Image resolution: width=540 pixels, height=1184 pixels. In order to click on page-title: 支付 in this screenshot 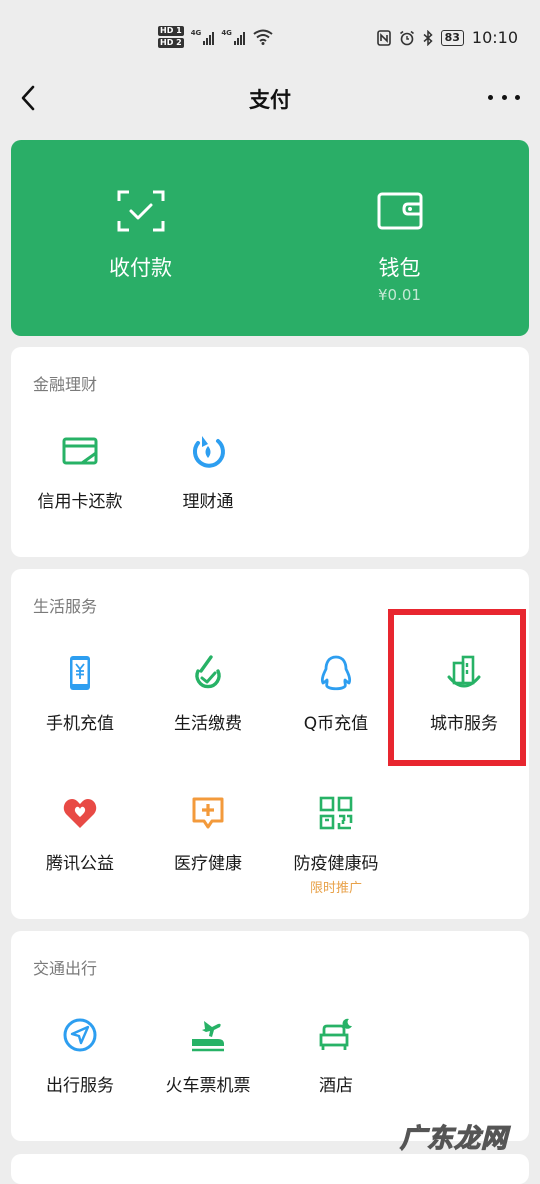, I will do `click(270, 100)`.